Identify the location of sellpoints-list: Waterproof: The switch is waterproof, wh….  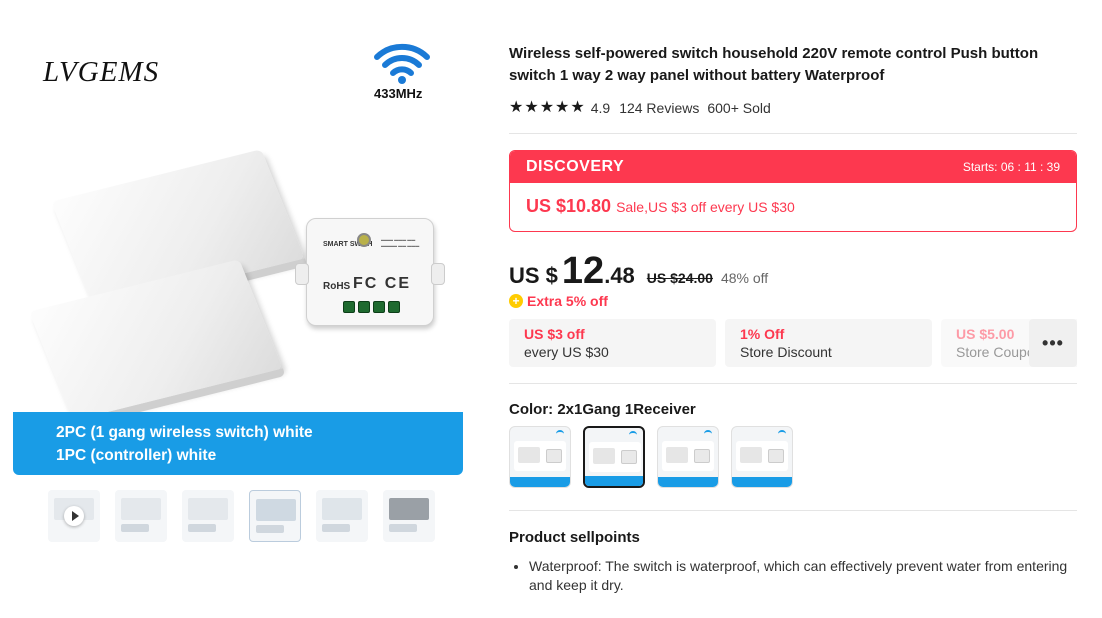
(793, 576).